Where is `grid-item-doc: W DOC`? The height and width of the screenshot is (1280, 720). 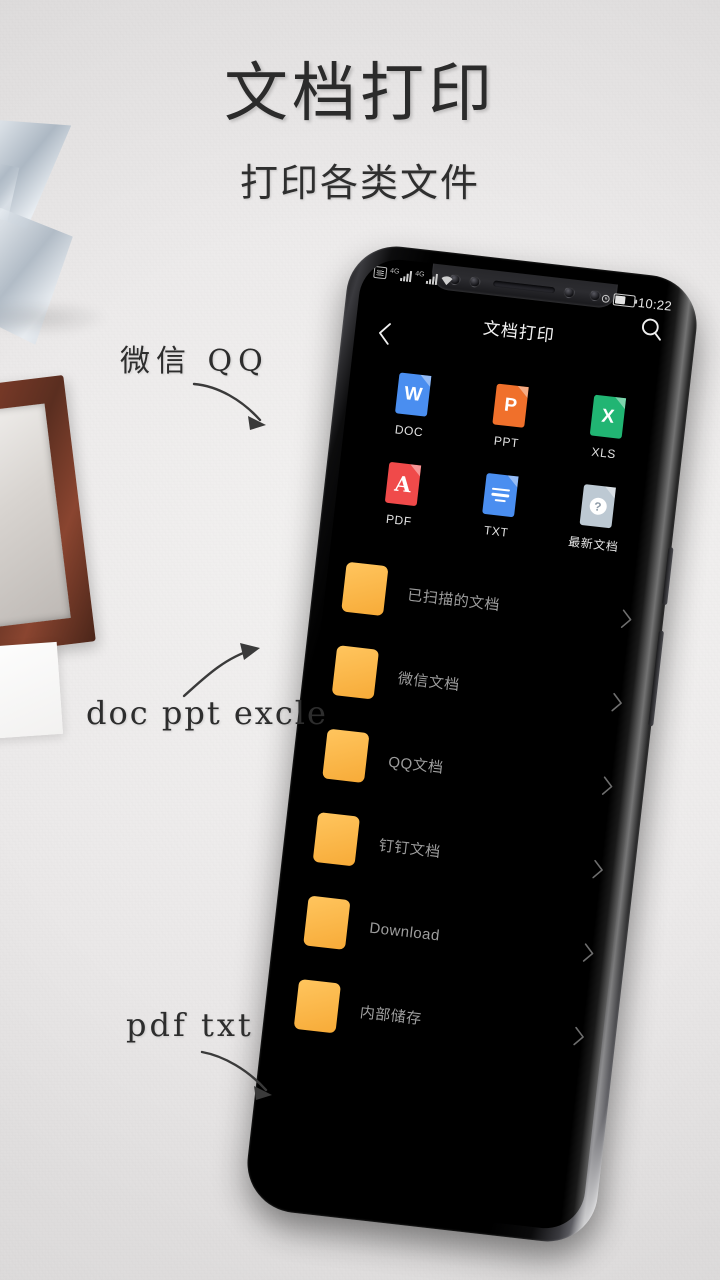 grid-item-doc: W DOC is located at coordinates (412, 406).